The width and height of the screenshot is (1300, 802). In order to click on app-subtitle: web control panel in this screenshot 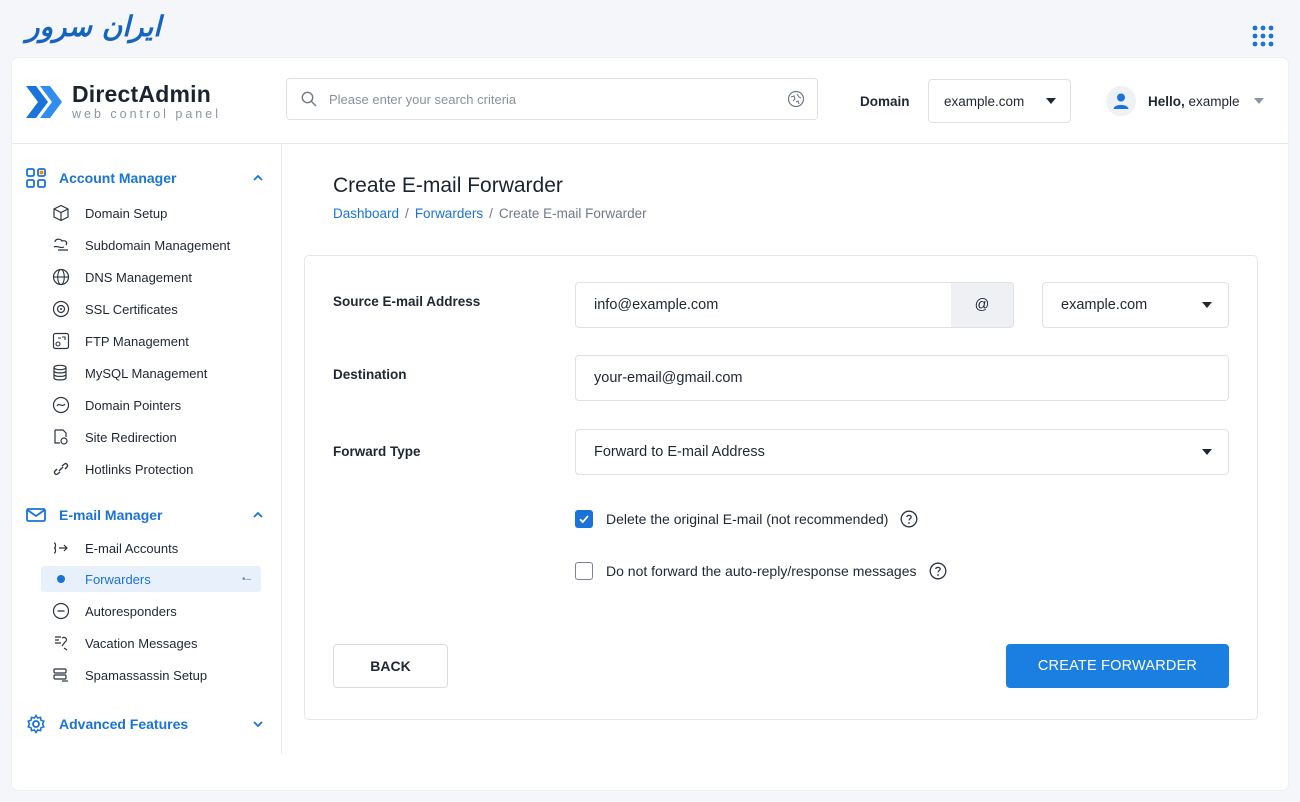, I will do `click(146, 114)`.